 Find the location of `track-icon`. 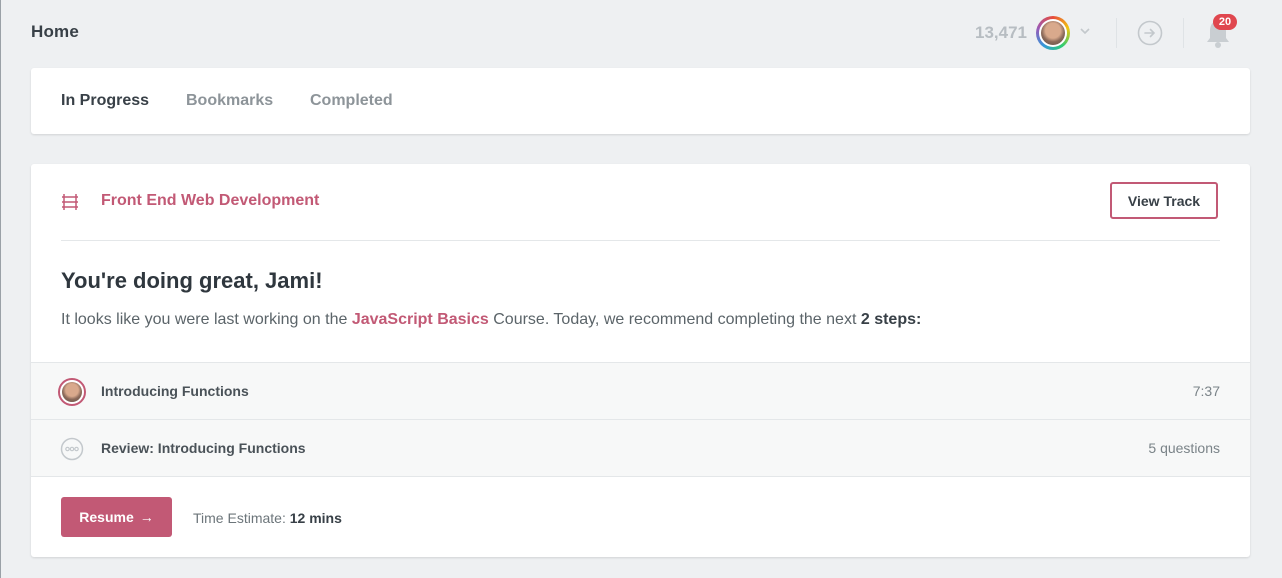

track-icon is located at coordinates (70, 202).